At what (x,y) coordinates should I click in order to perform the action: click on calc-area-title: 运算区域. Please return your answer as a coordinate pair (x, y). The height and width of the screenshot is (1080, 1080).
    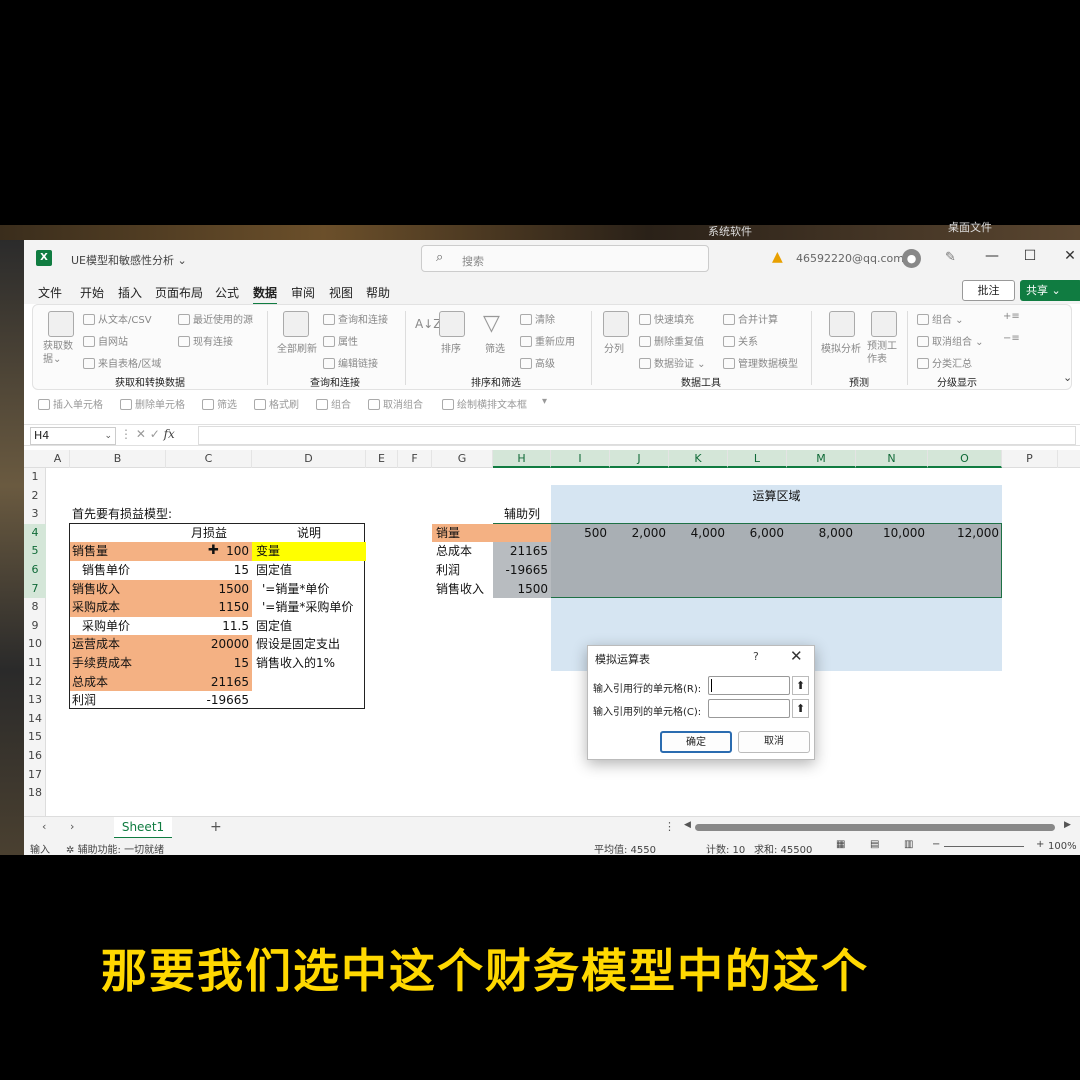
    Looking at the image, I should click on (776, 496).